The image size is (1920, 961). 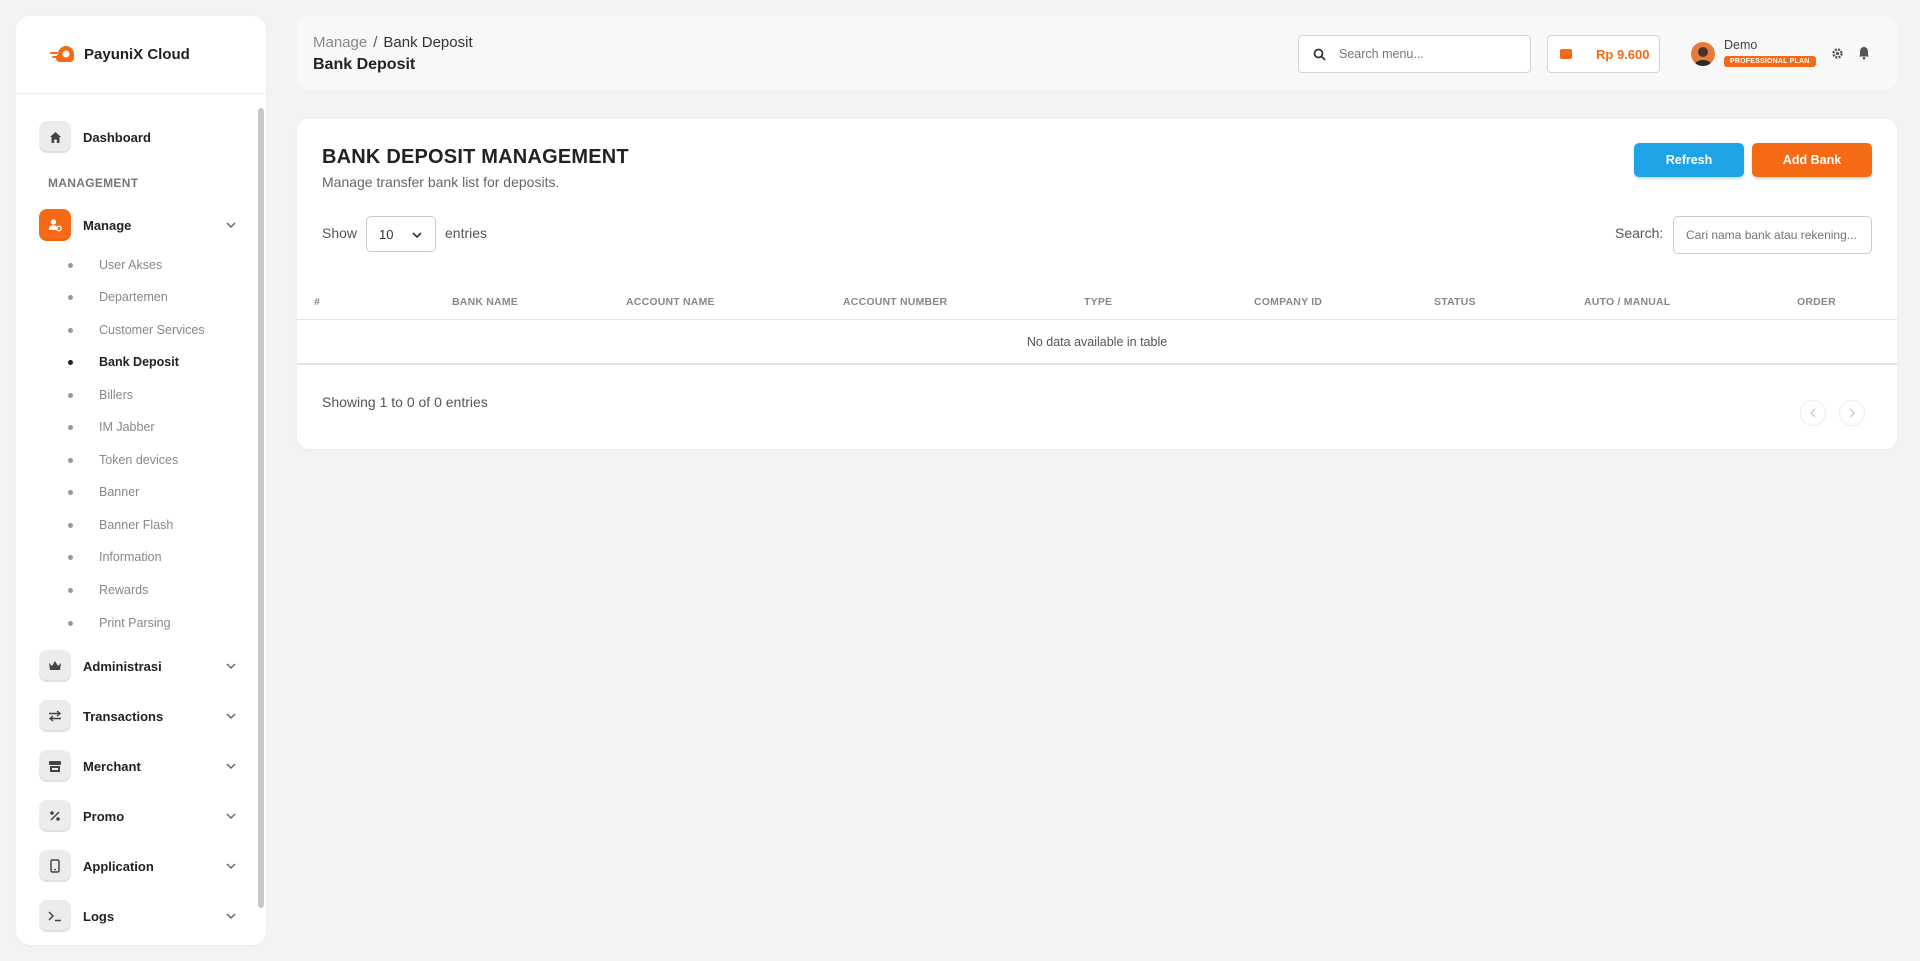 What do you see at coordinates (895, 302) in the screenshot?
I see `column-header-account-number: ACCOUNT NUMBER` at bounding box center [895, 302].